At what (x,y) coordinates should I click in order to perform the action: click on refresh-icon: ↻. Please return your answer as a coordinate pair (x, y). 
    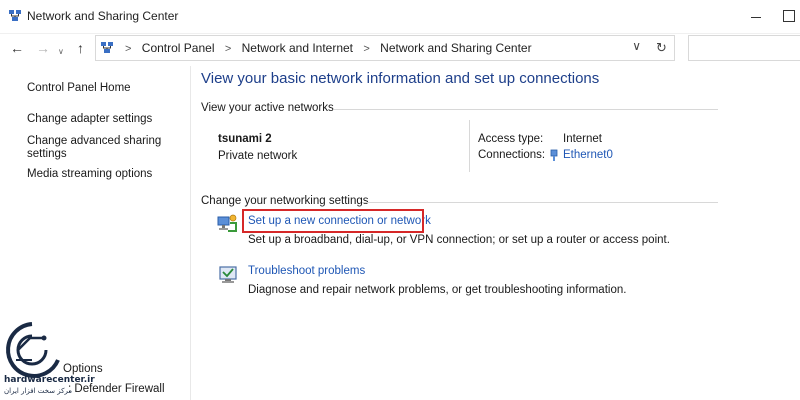
    Looking at the image, I should click on (662, 48).